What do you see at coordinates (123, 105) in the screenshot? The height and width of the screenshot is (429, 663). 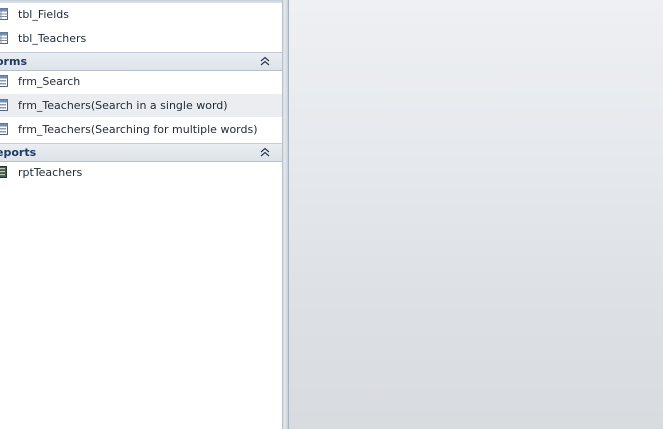 I see `nav-item-label: frm_Teachers(Search in a single word)` at bounding box center [123, 105].